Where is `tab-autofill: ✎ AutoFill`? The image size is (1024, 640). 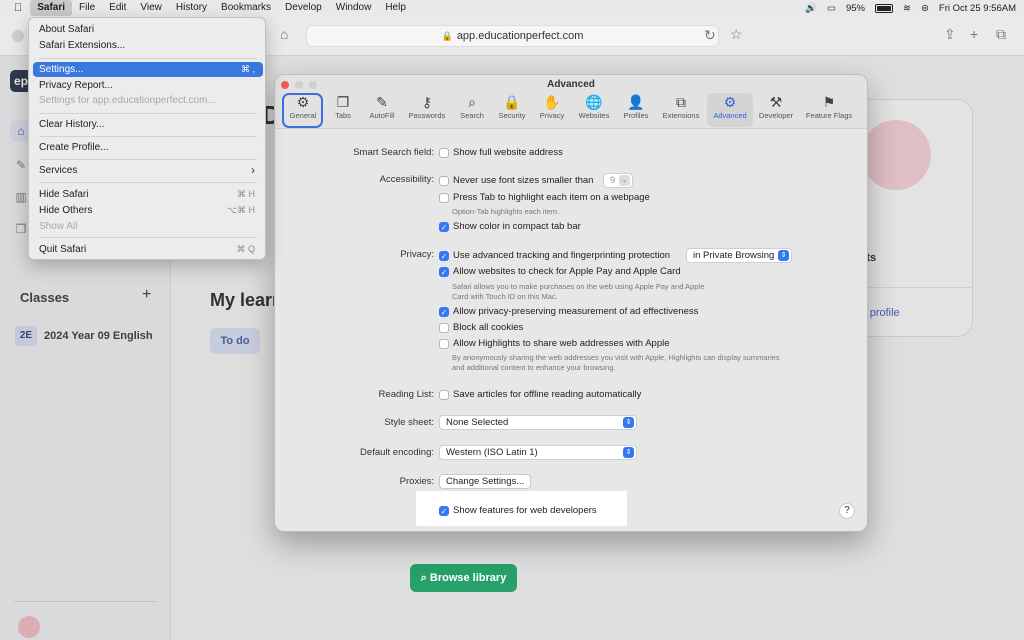 tab-autofill: ✎ AutoFill is located at coordinates (382, 110).